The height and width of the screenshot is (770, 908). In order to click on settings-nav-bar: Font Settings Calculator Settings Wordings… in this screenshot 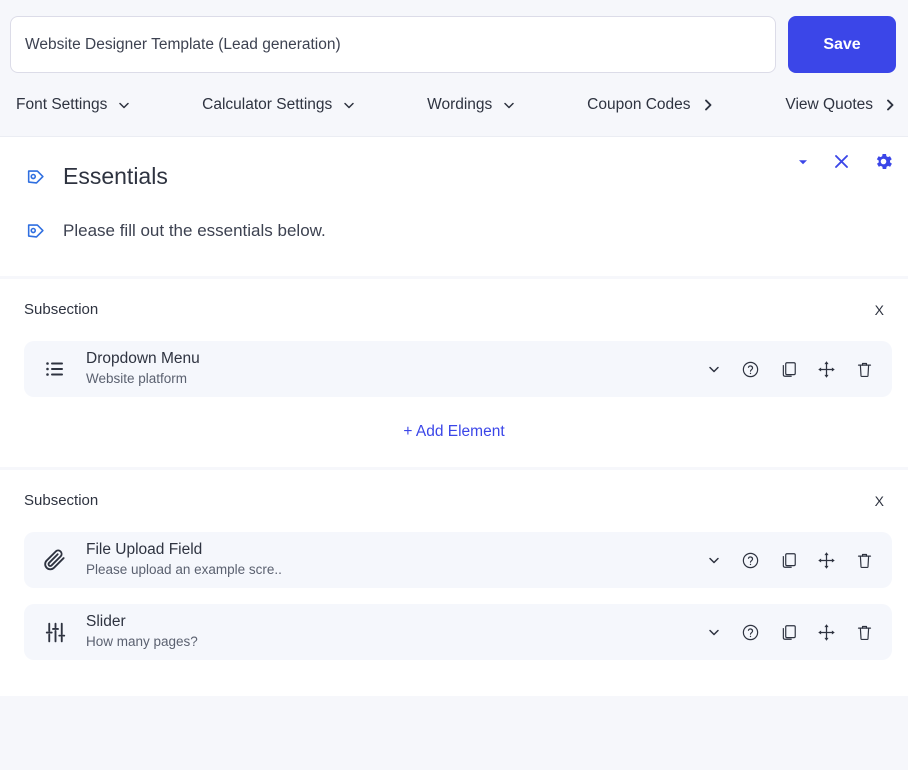, I will do `click(454, 104)`.